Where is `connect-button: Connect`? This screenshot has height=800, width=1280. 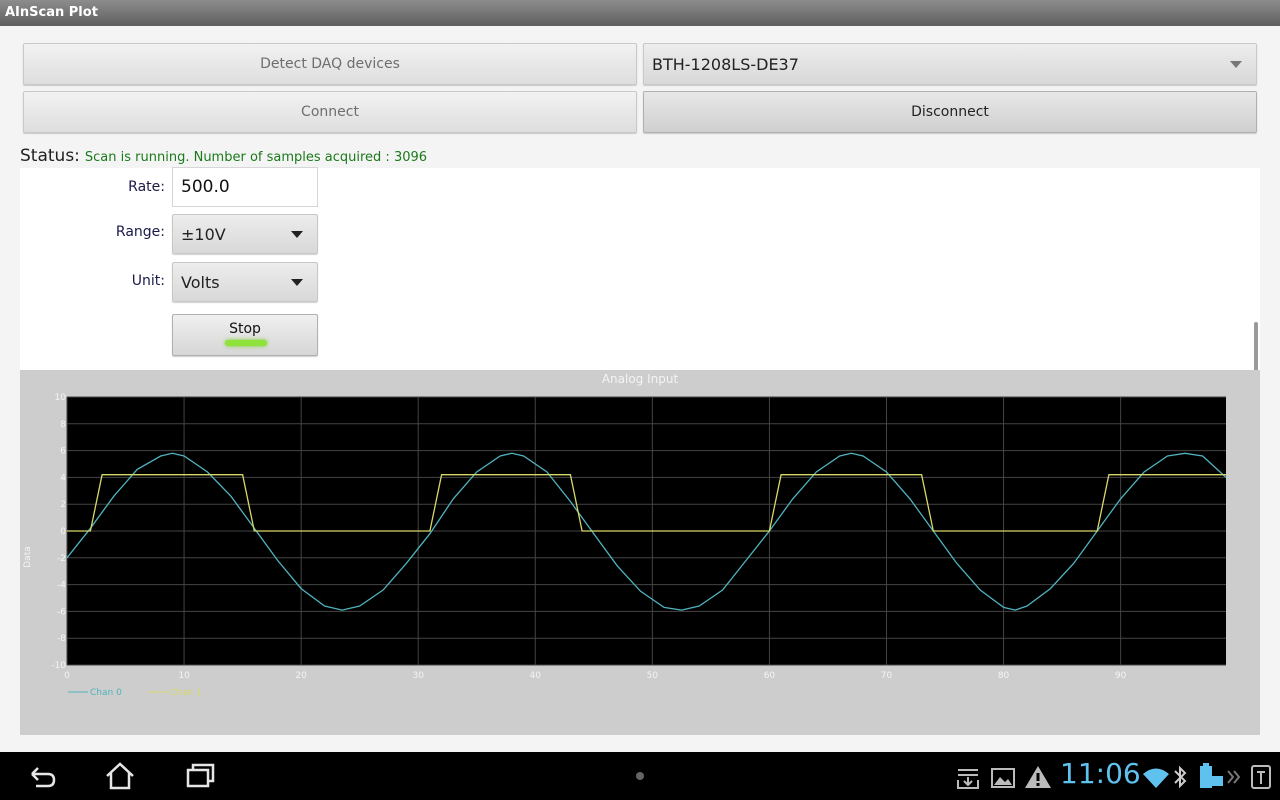
connect-button: Connect is located at coordinates (330, 112).